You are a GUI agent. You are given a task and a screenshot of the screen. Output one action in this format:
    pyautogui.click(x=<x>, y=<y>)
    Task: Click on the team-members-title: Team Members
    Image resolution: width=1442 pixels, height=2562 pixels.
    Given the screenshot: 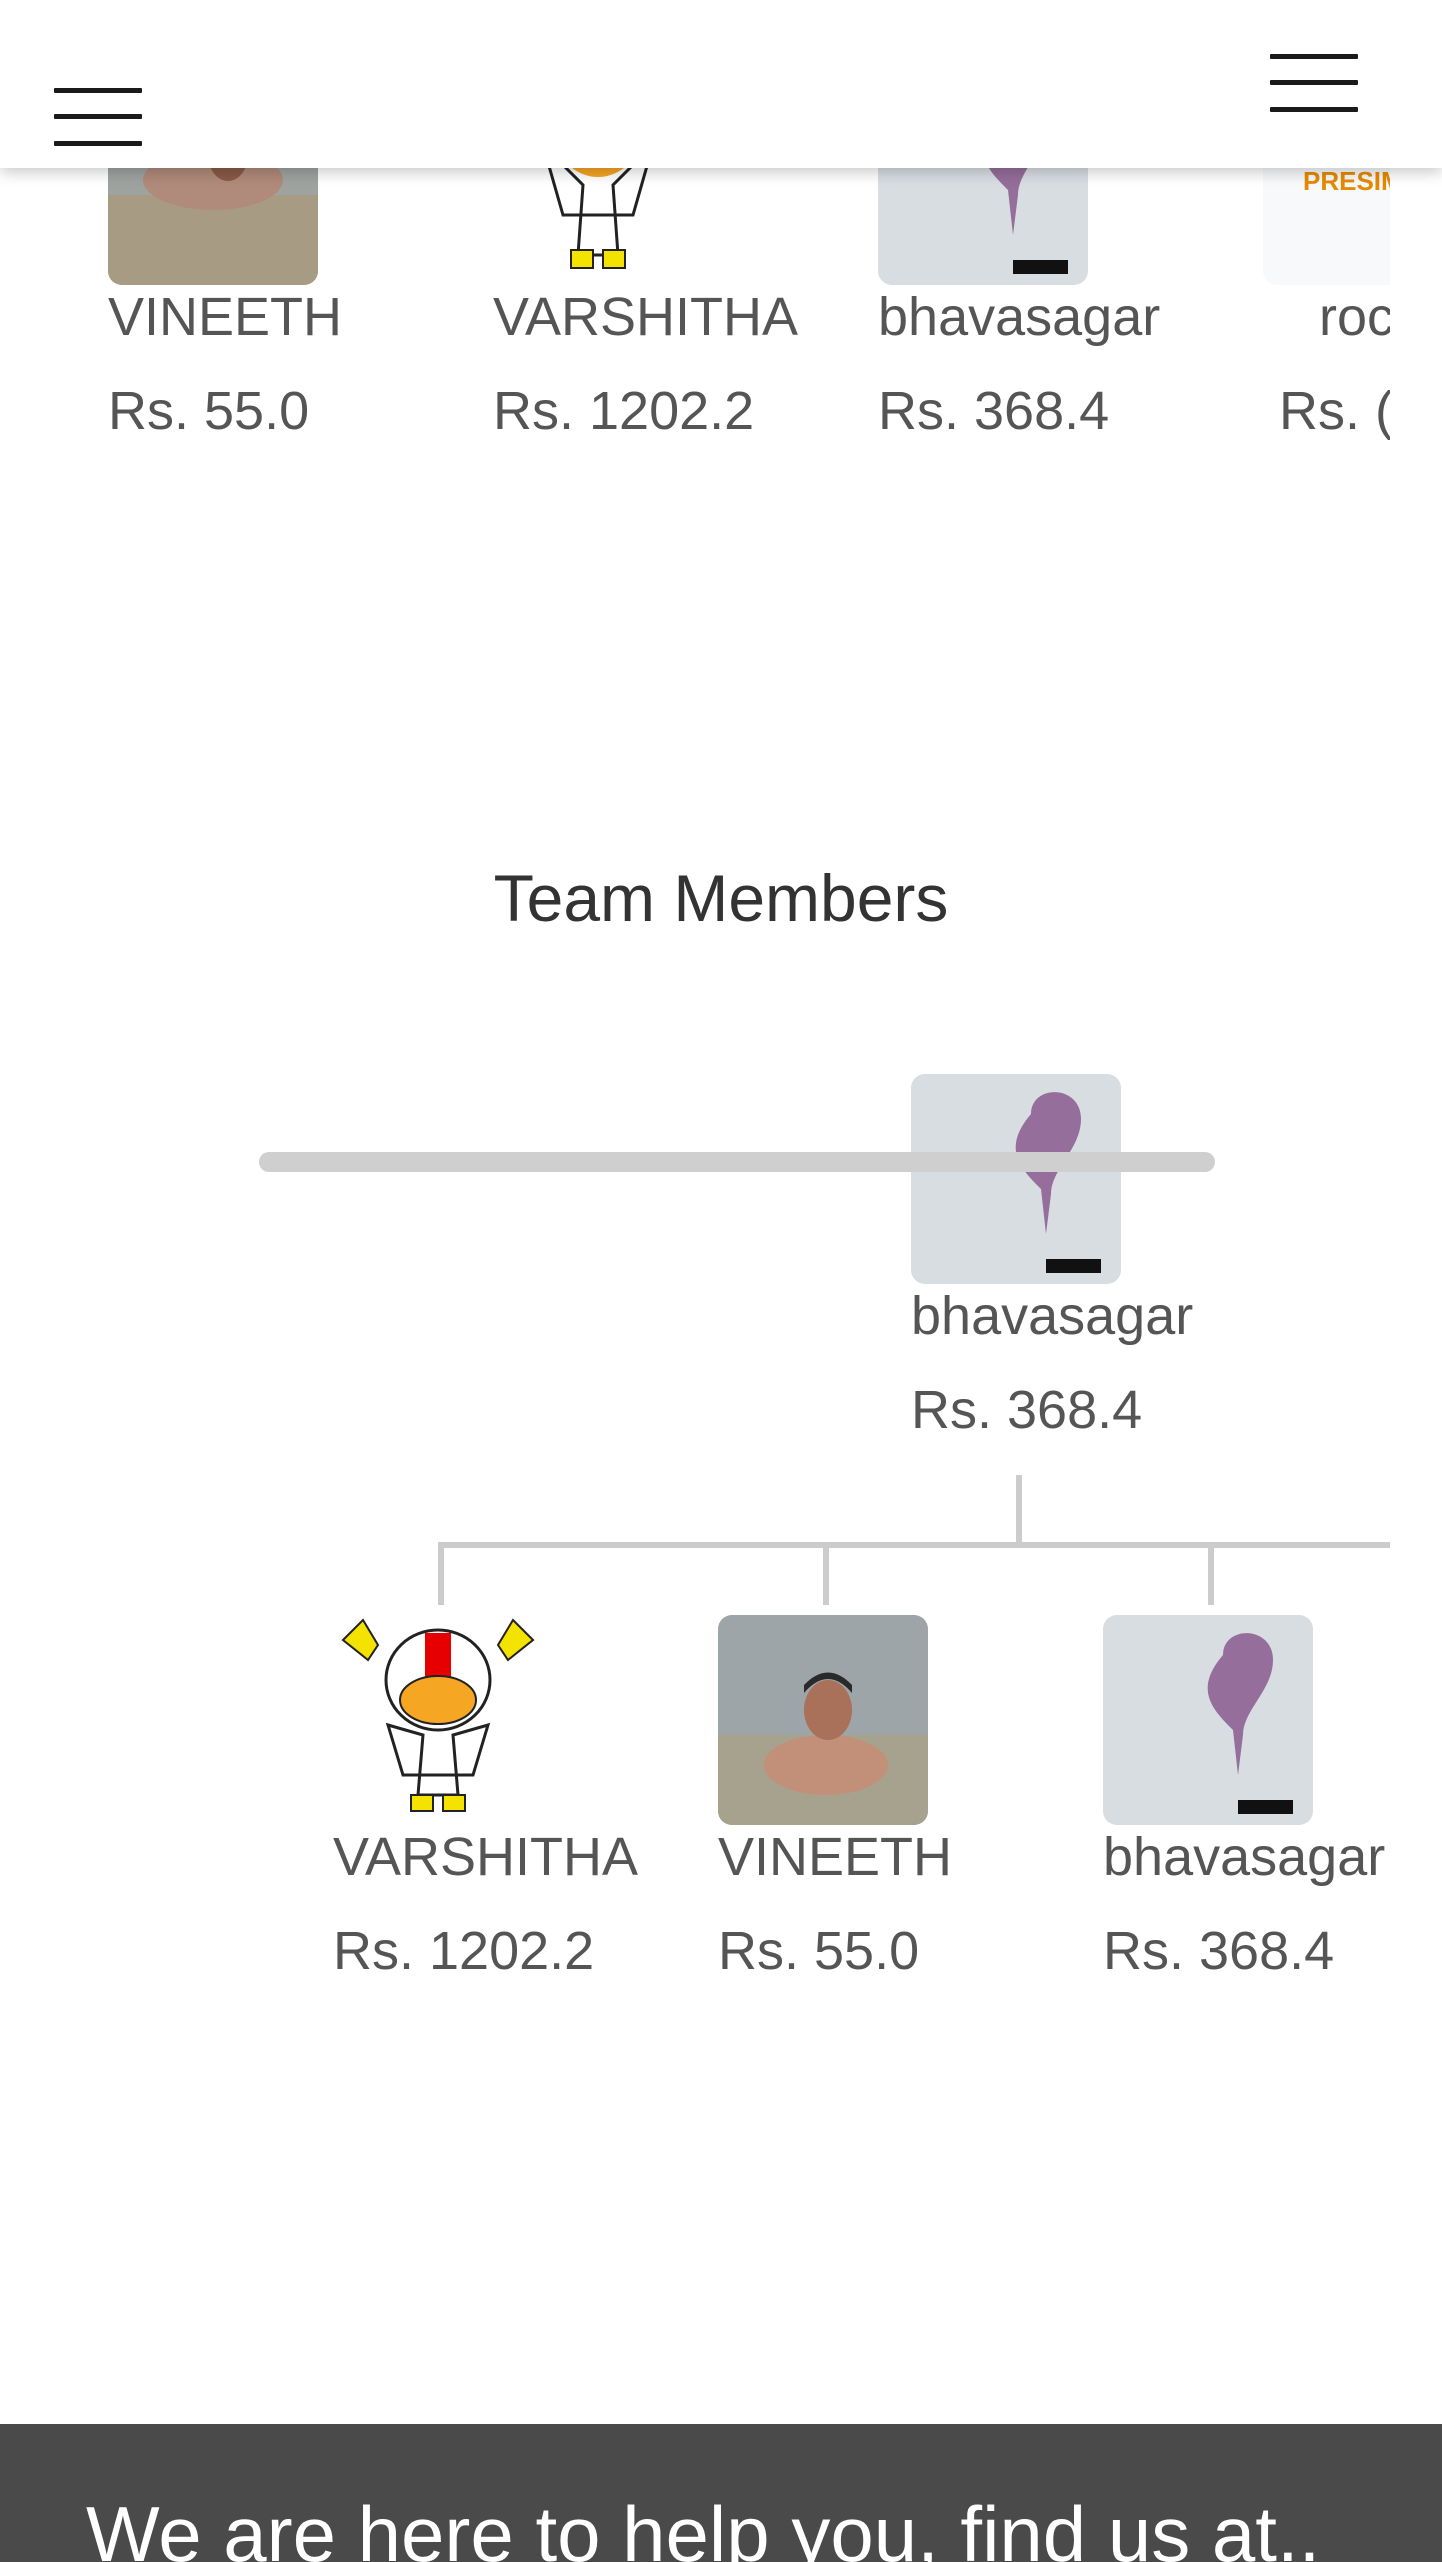 What is the action you would take?
    pyautogui.click(x=721, y=898)
    